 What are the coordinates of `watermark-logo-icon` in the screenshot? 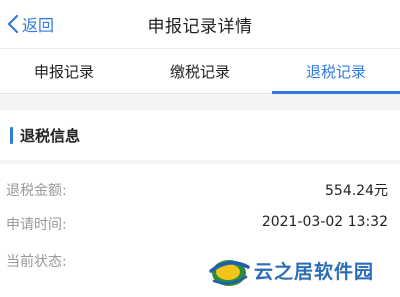 It's located at (229, 273).